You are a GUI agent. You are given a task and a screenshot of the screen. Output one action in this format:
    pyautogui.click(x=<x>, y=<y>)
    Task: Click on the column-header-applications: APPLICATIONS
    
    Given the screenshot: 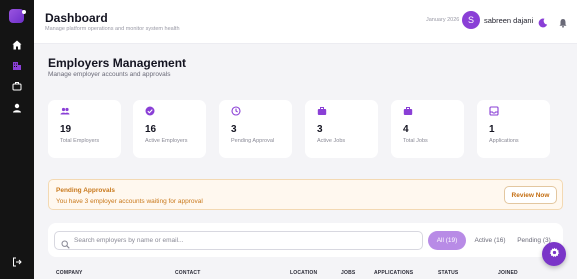 What is the action you would take?
    pyautogui.click(x=393, y=273)
    